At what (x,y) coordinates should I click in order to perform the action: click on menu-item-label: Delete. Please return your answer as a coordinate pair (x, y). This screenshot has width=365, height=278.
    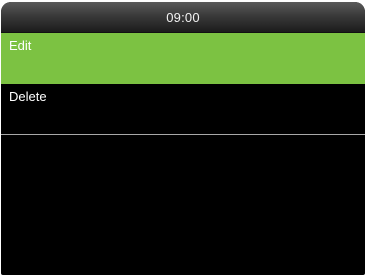
    Looking at the image, I should click on (28, 96).